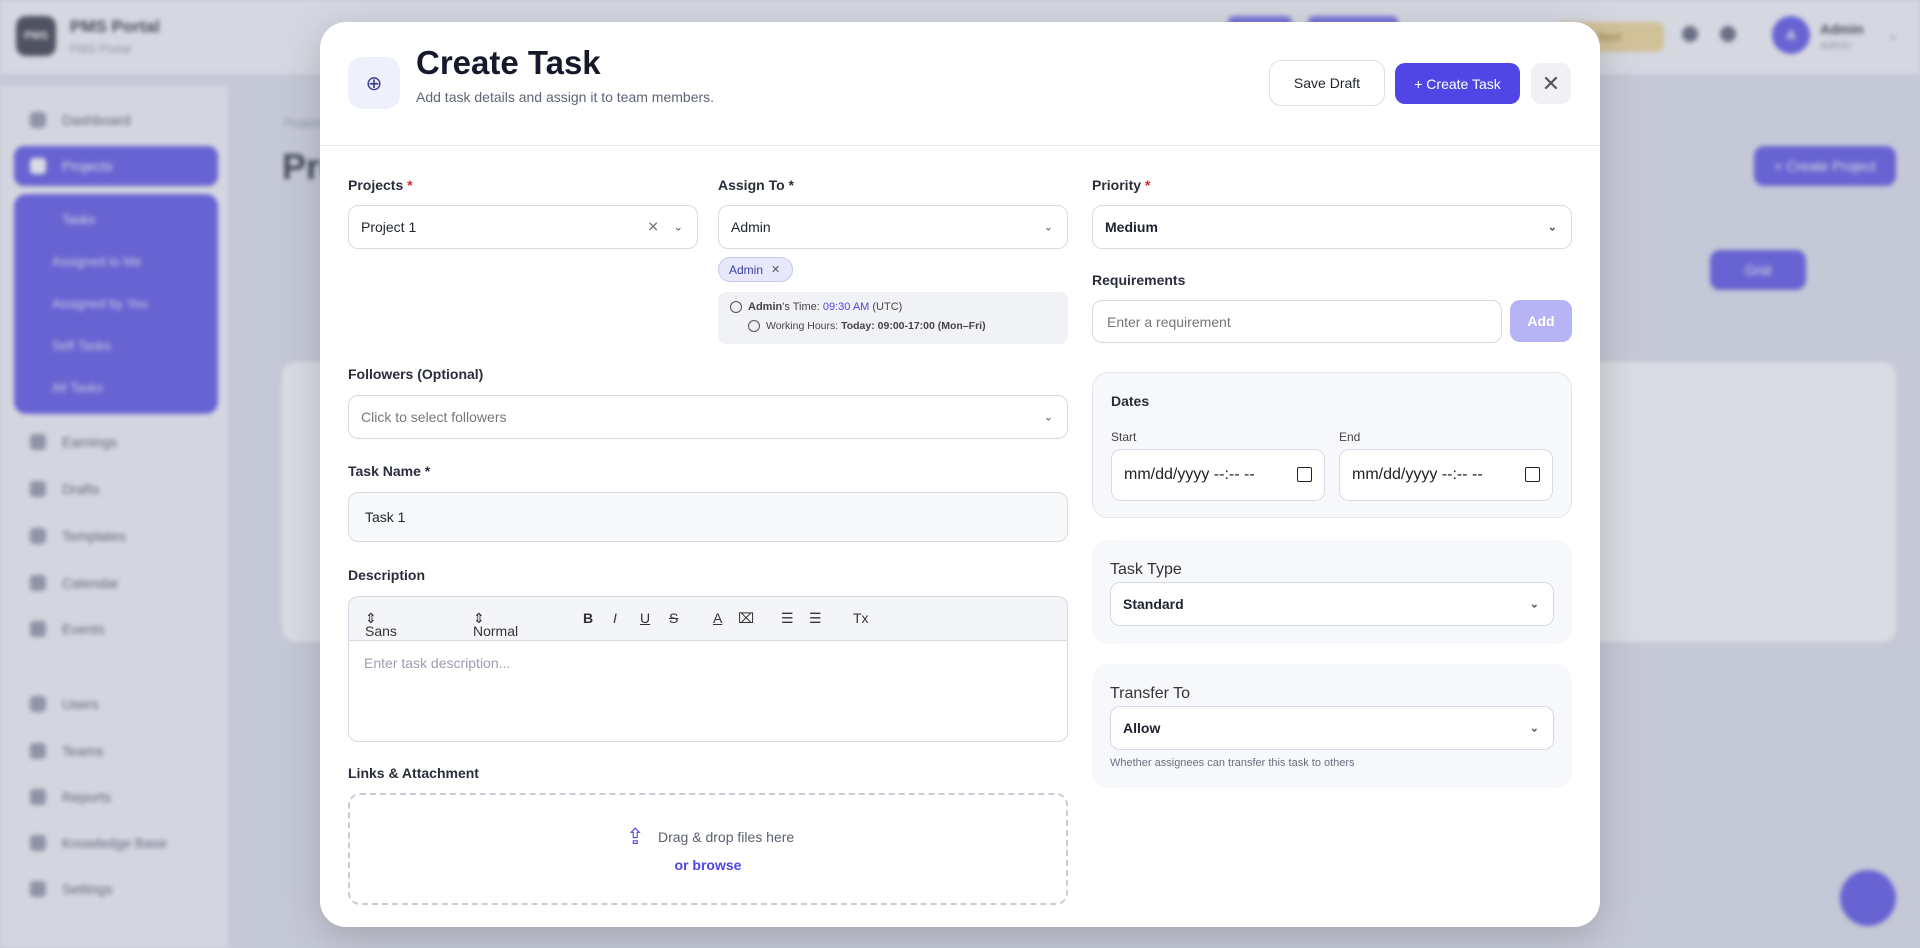 Image resolution: width=1920 pixels, height=948 pixels. Describe the element at coordinates (1551, 83) in the screenshot. I see `close-icon: ✕` at that location.